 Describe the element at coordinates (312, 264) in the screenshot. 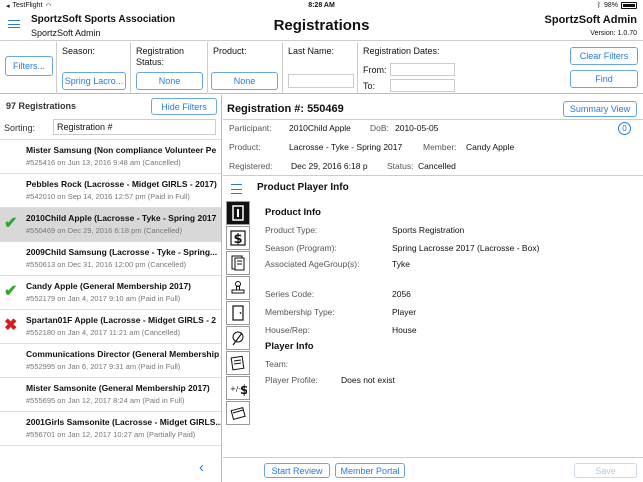

I see `age-group-label: Associated AgeGroup(s):` at that location.